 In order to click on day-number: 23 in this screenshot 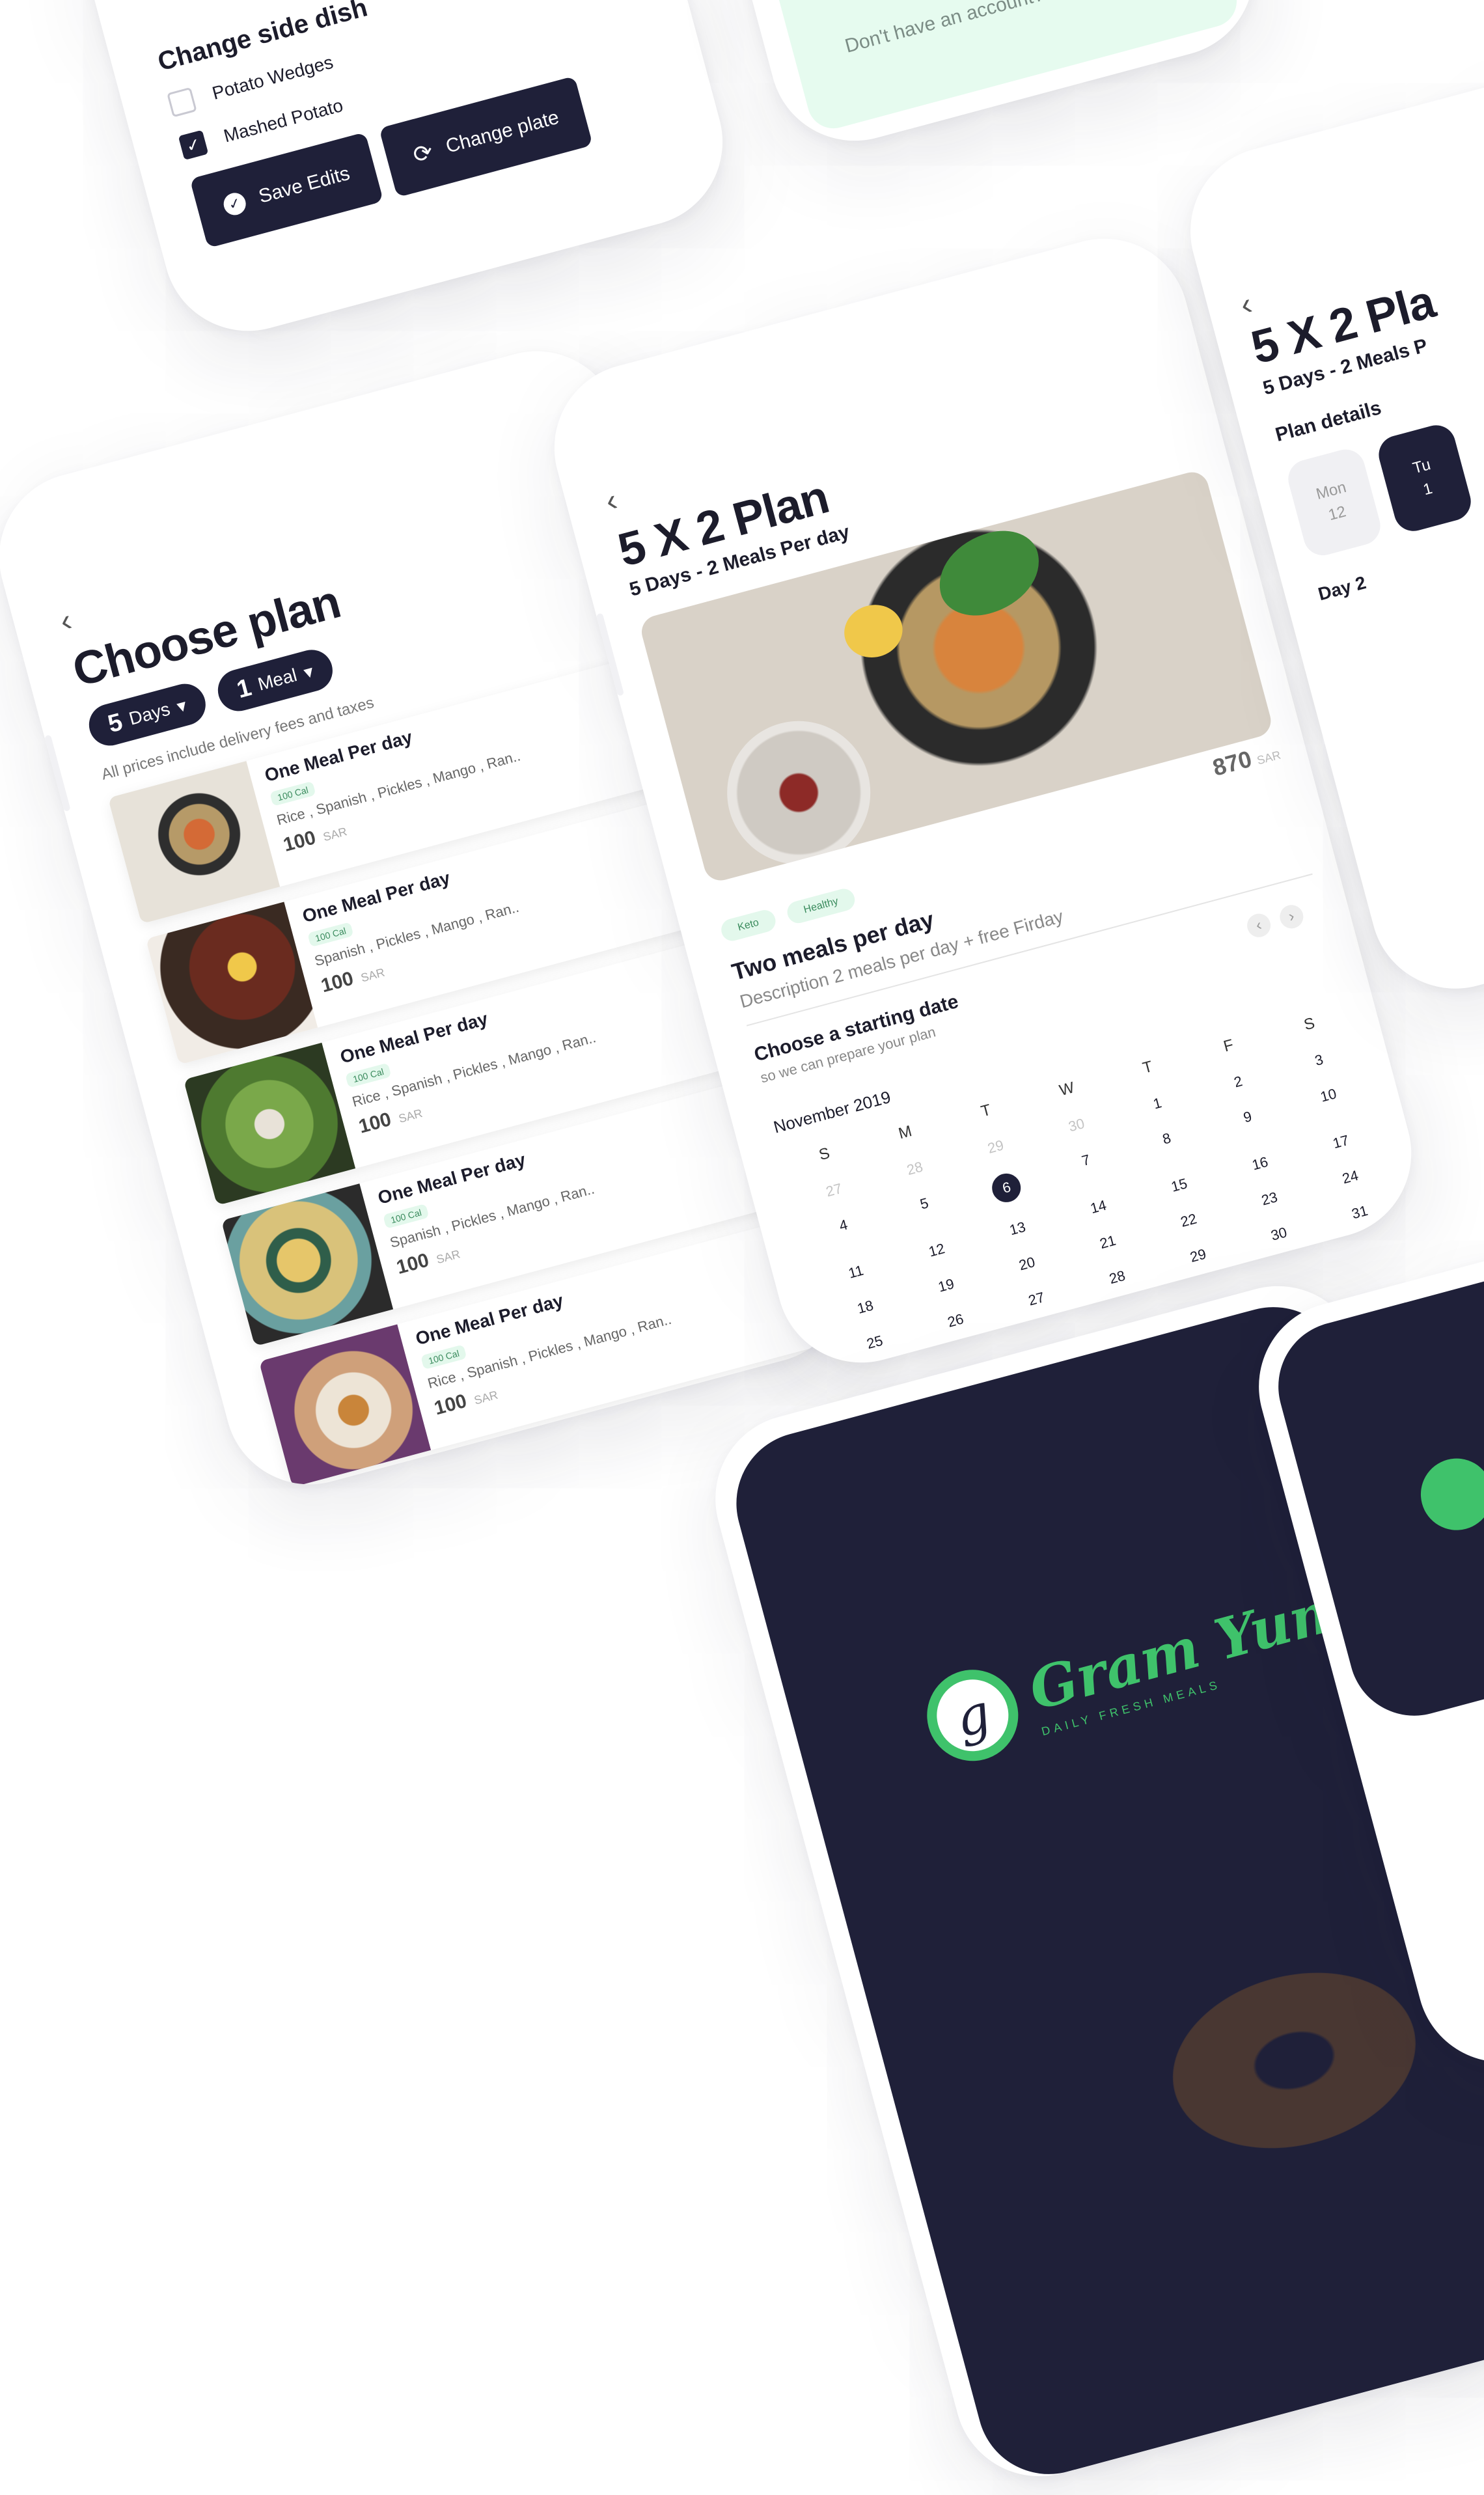, I will do `click(1269, 1199)`.